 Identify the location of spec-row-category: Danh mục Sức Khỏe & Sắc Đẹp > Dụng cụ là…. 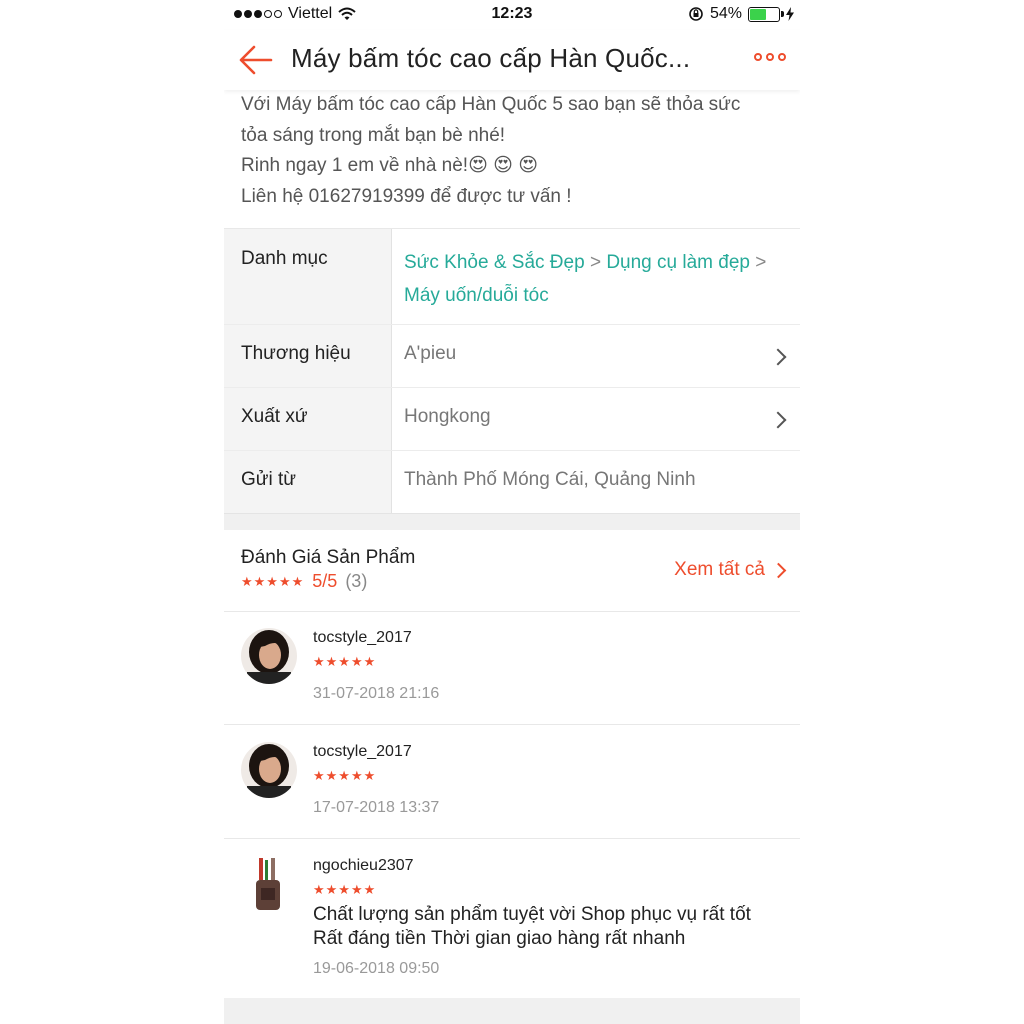
(512, 277).